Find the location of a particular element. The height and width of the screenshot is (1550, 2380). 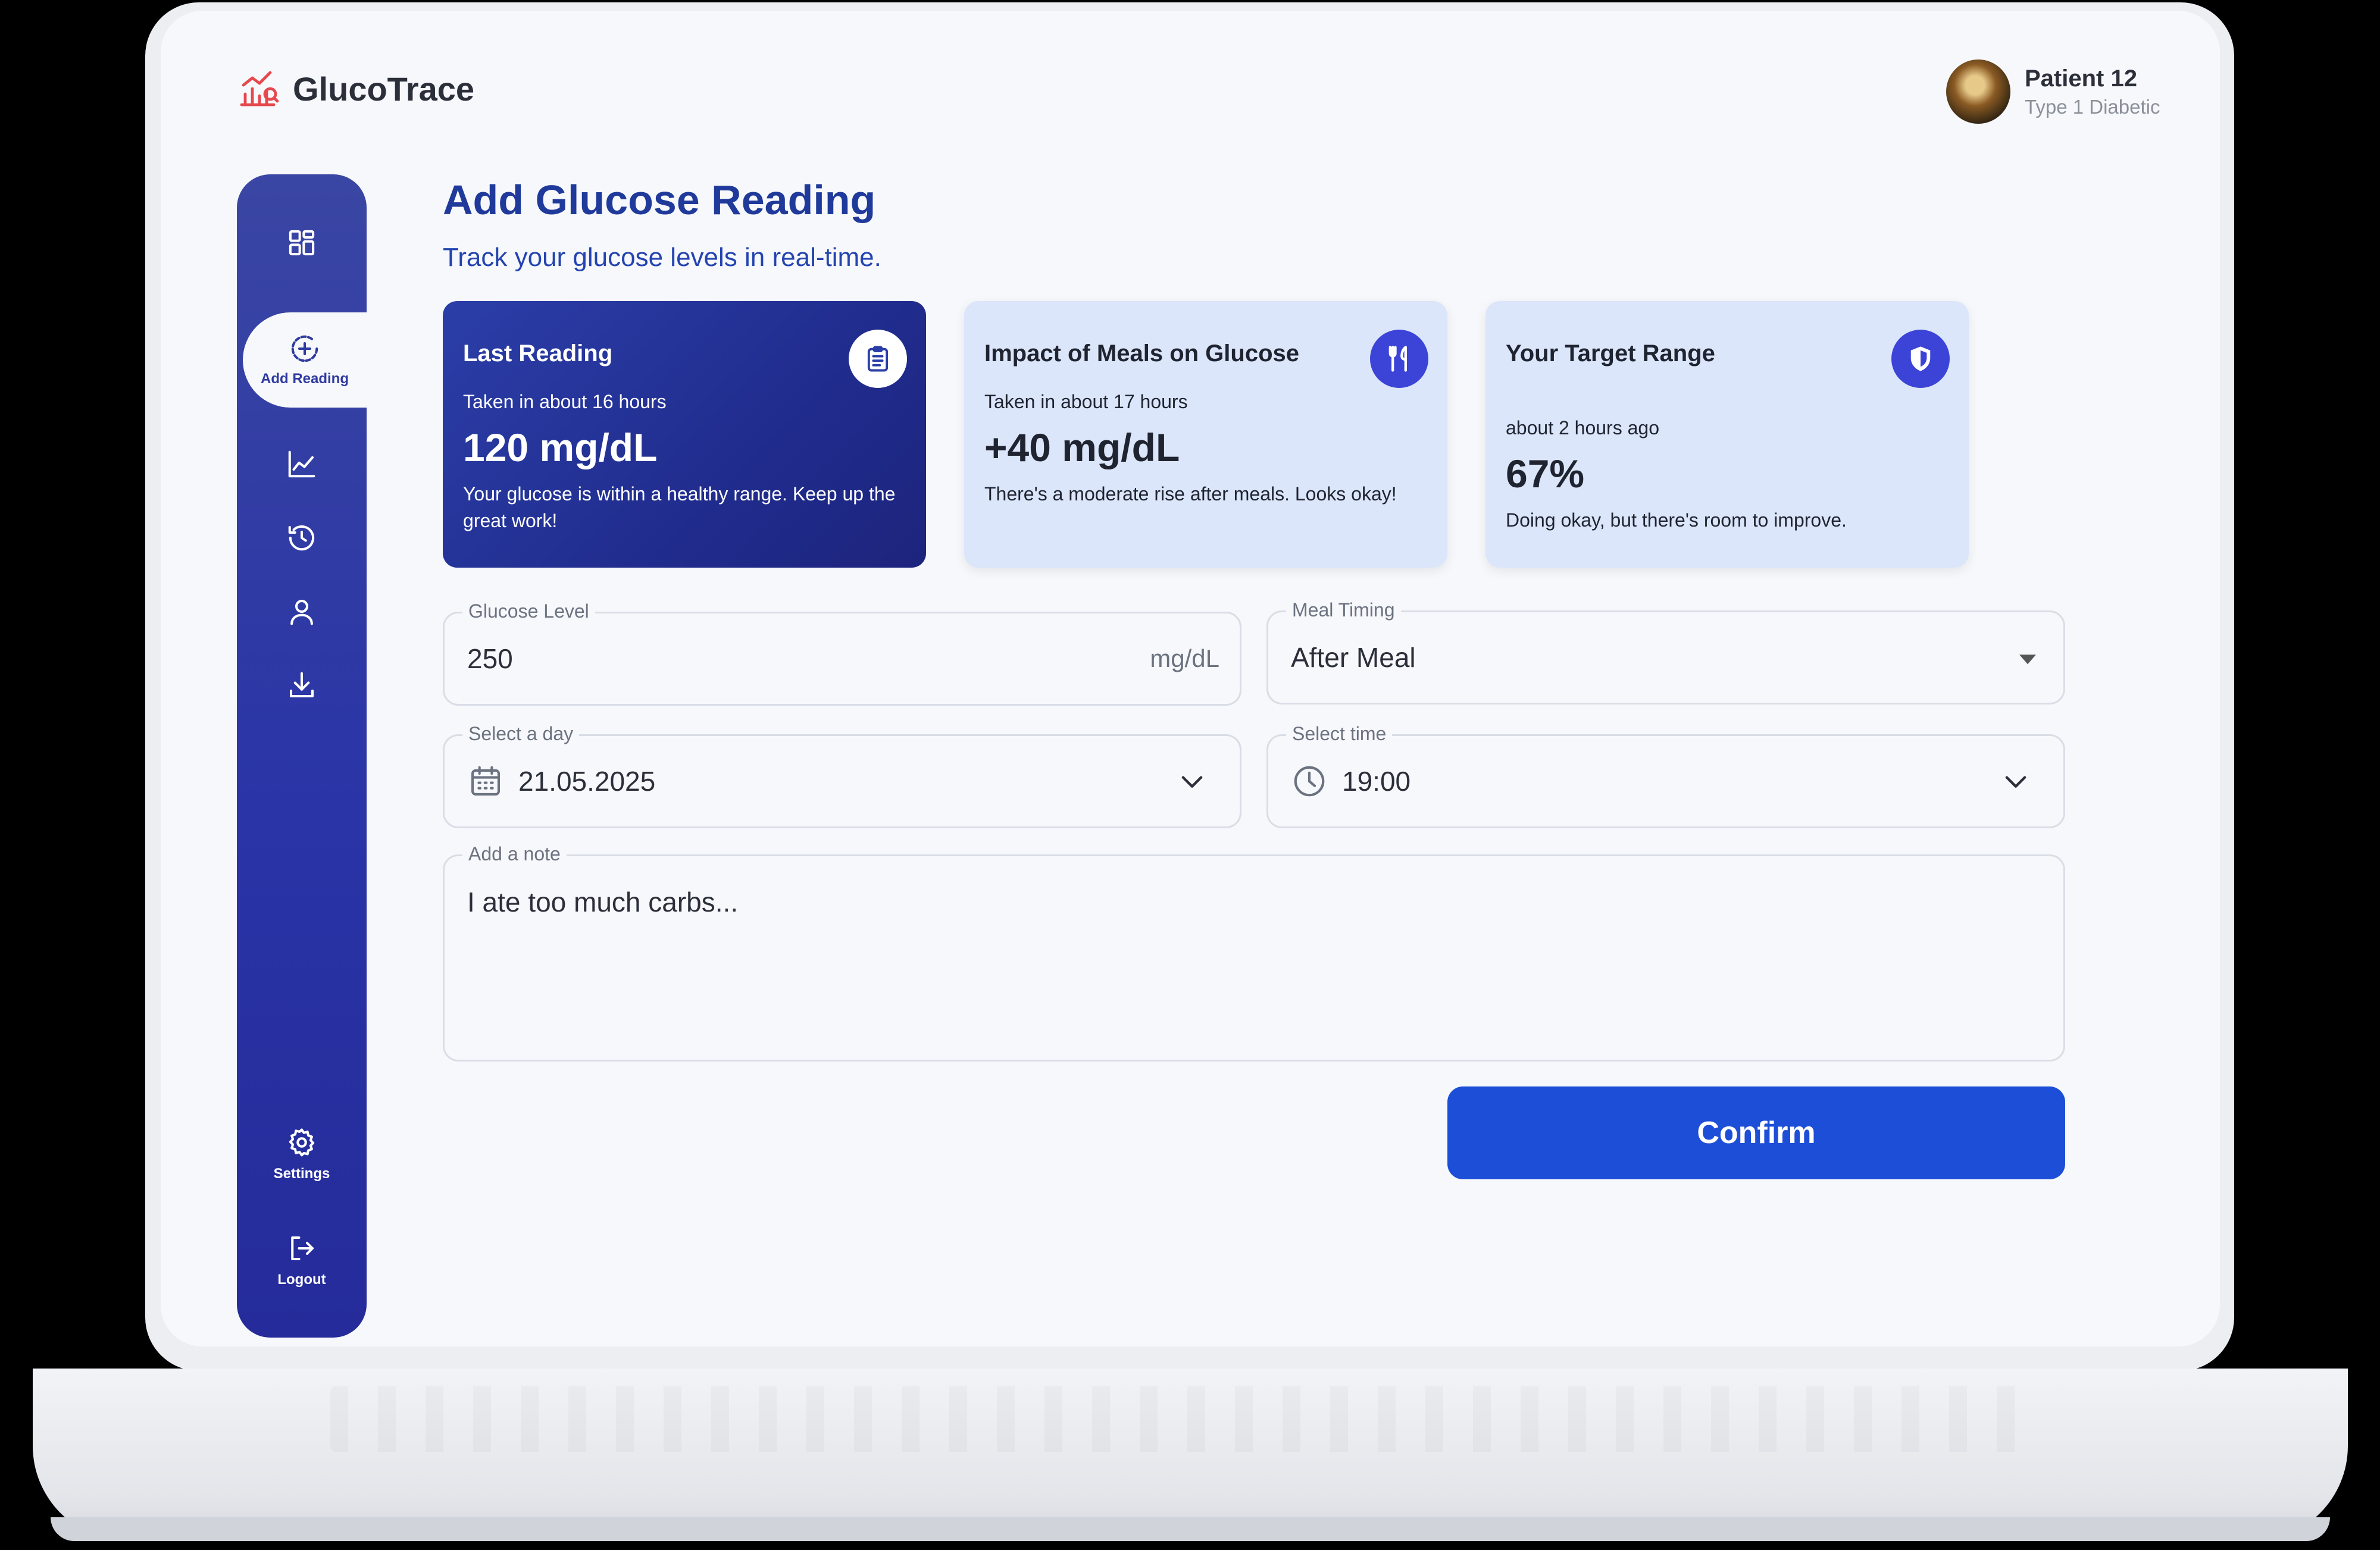

settings-label: Settings is located at coordinates (301, 1174).